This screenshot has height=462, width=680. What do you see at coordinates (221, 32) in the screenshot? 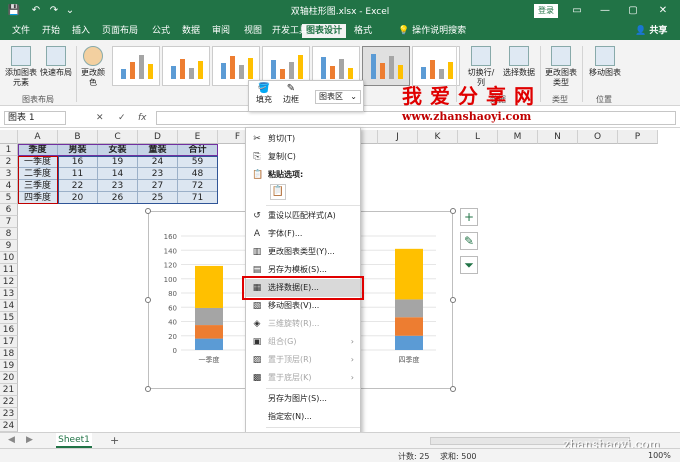
I see `tab-6: 审阅` at bounding box center [221, 32].